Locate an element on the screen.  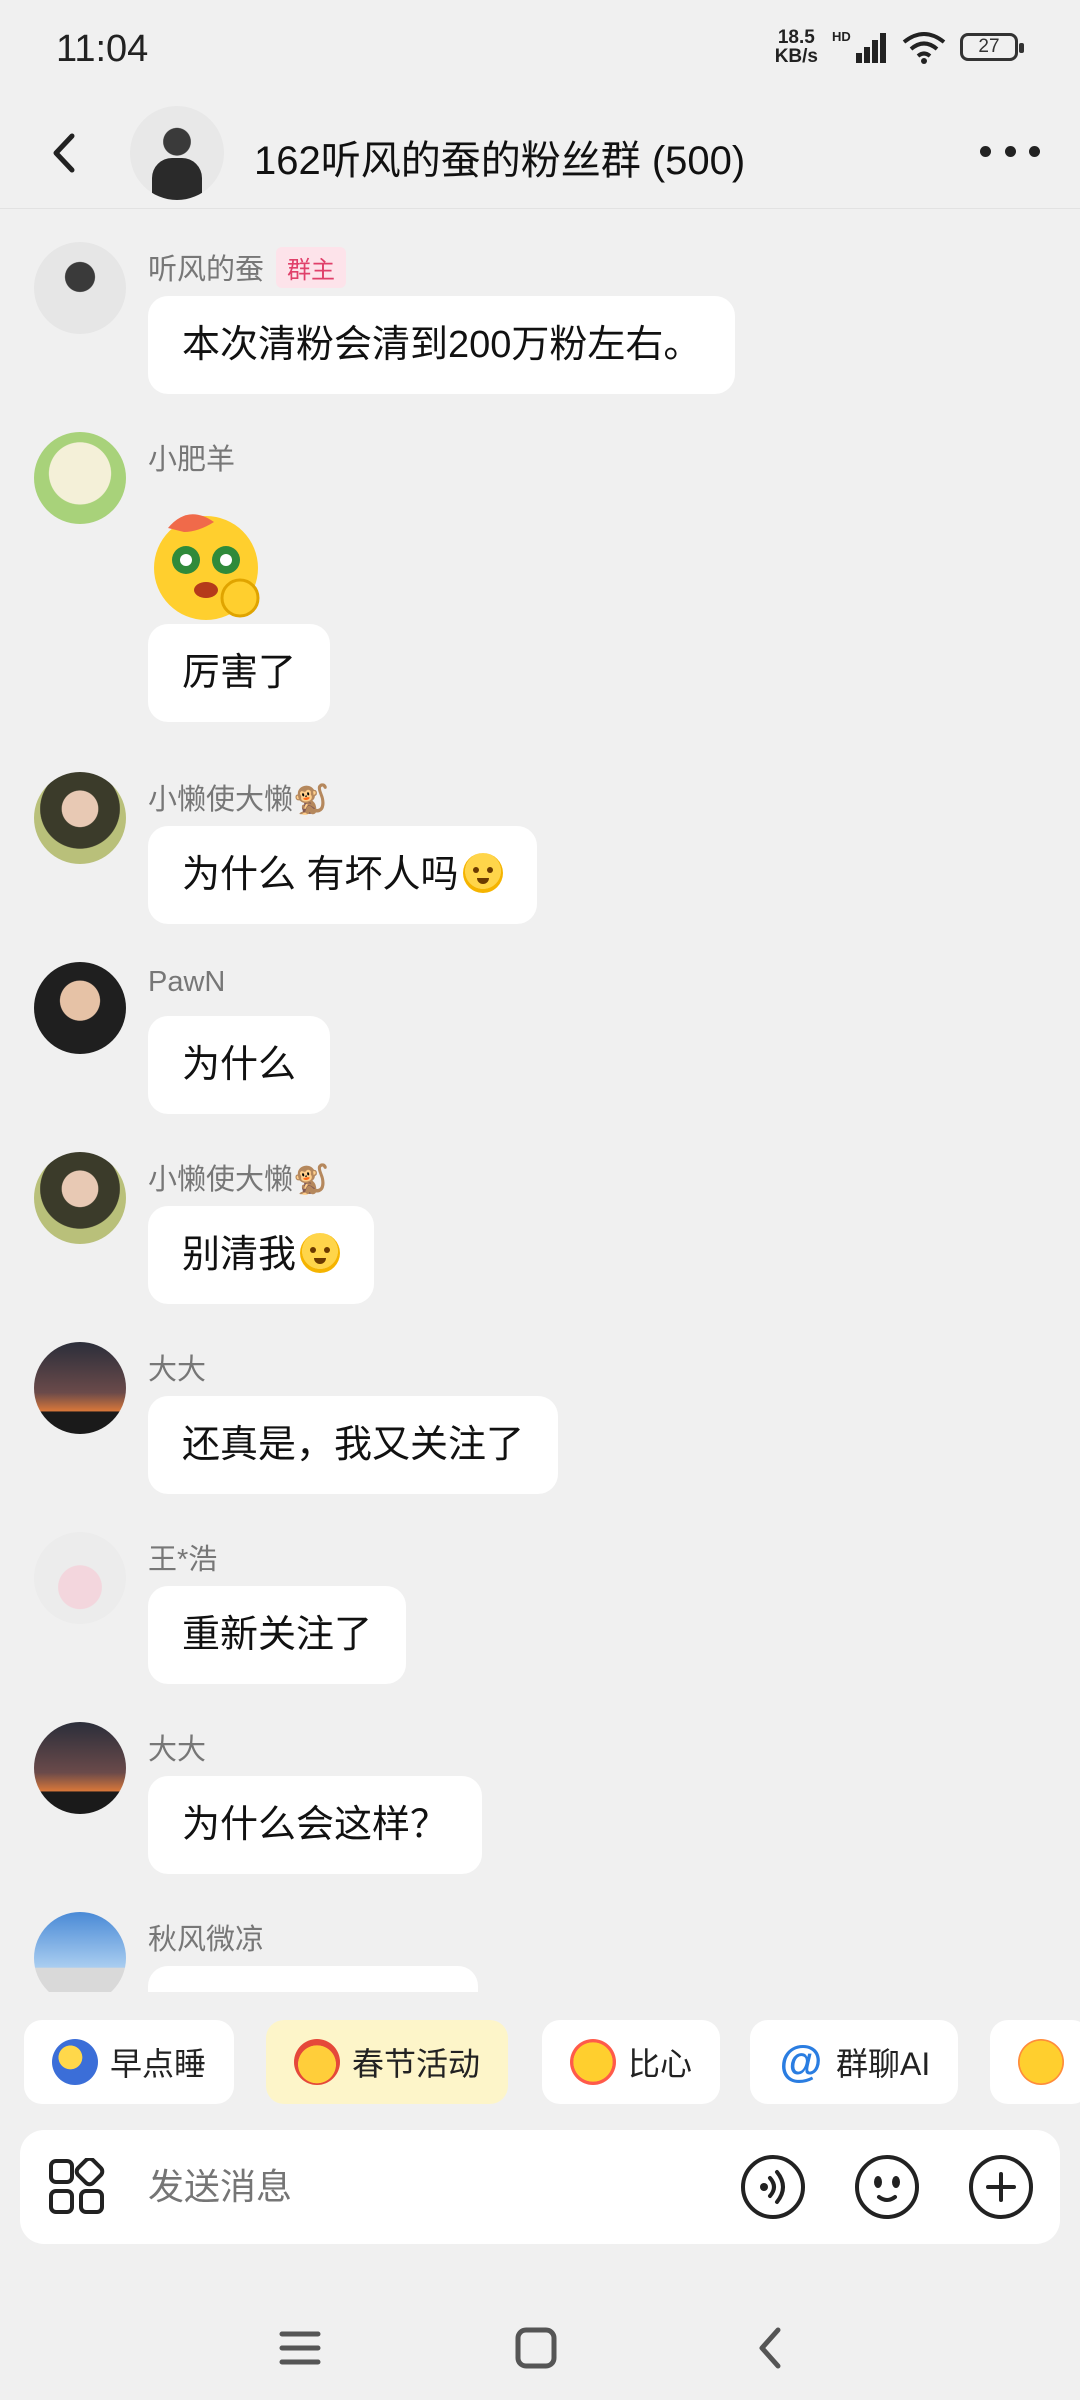
message-item: 大大 还真是，我又关注了 is located at coordinates (540, 1407).